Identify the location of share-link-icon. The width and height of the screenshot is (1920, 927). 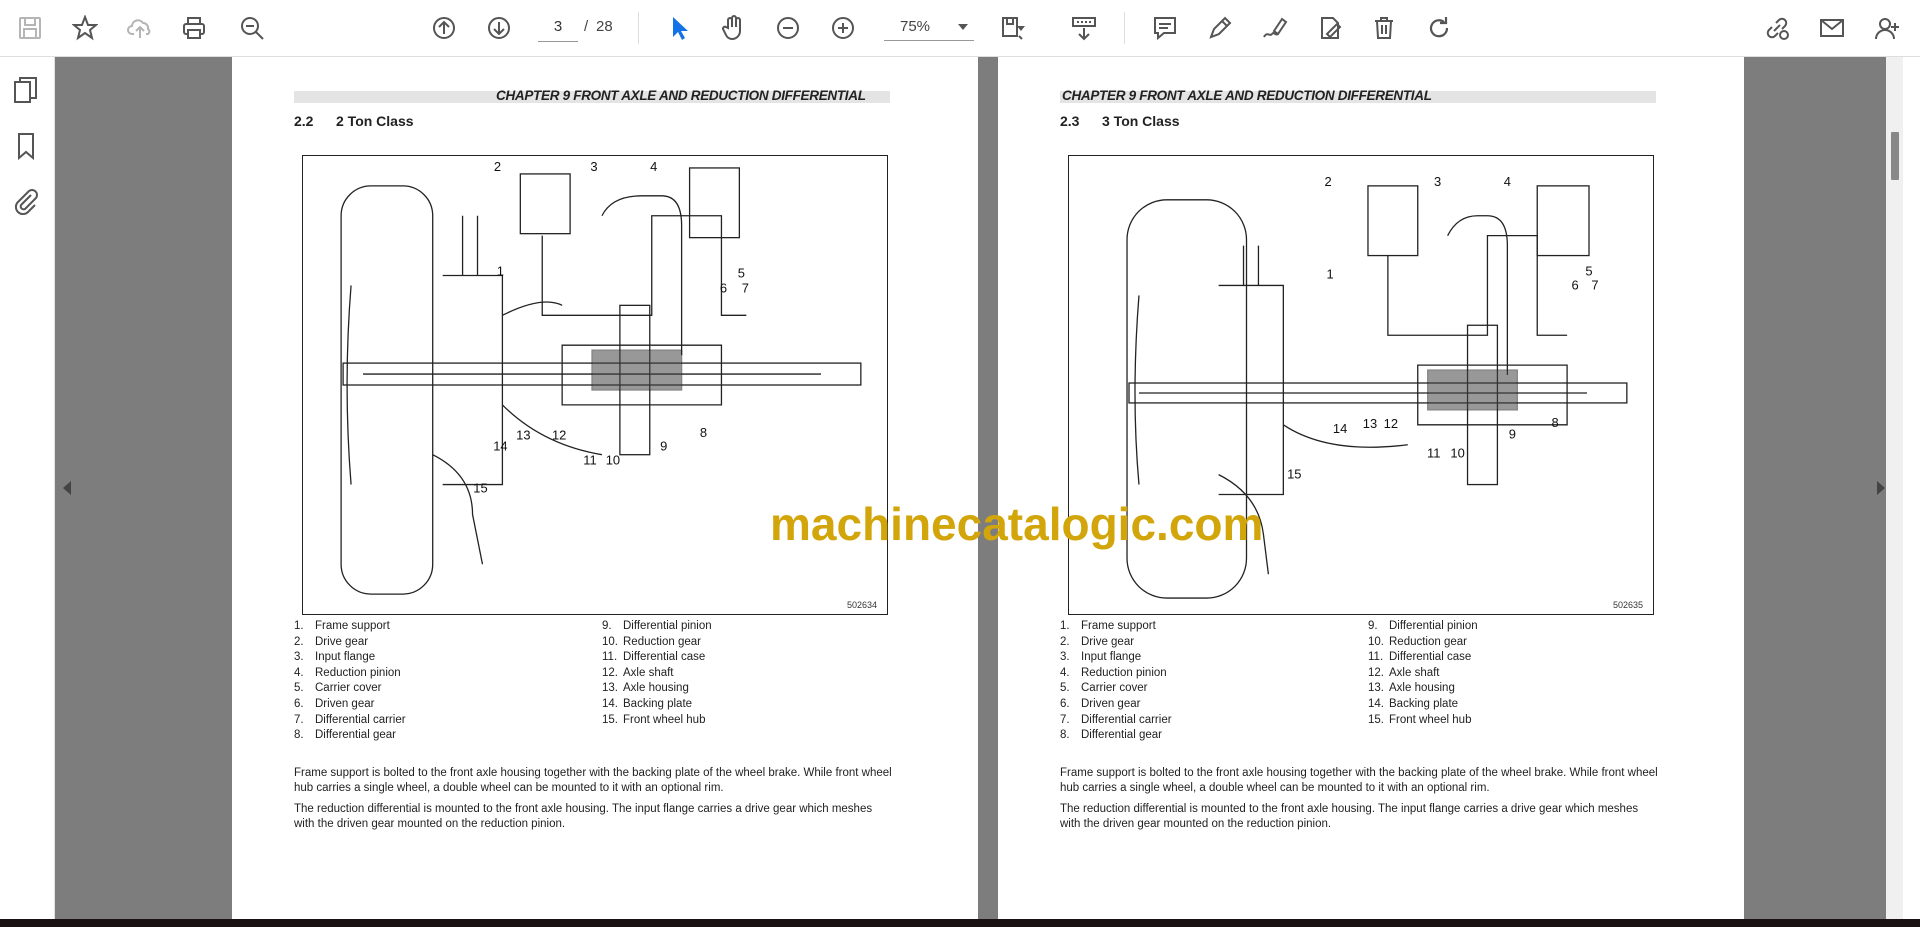
(1777, 28).